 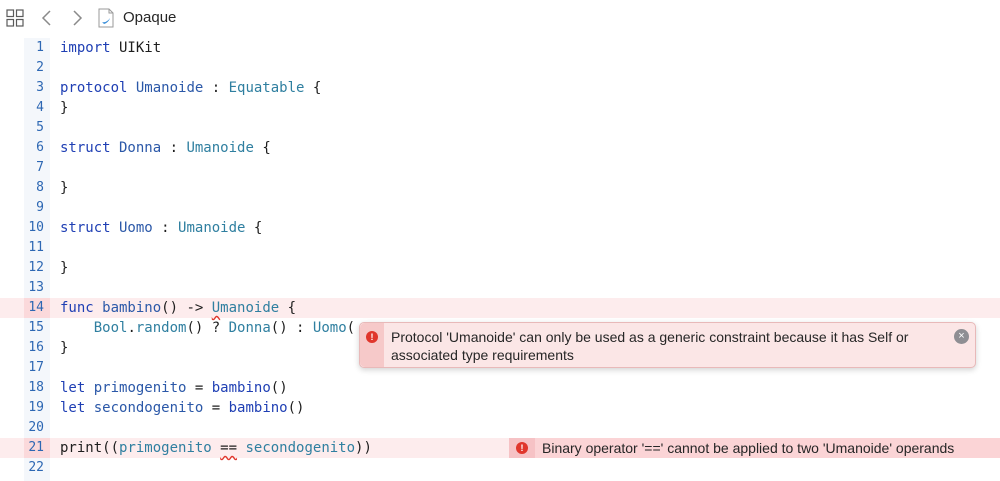 What do you see at coordinates (36, 267) in the screenshot?
I see `line-number: 12` at bounding box center [36, 267].